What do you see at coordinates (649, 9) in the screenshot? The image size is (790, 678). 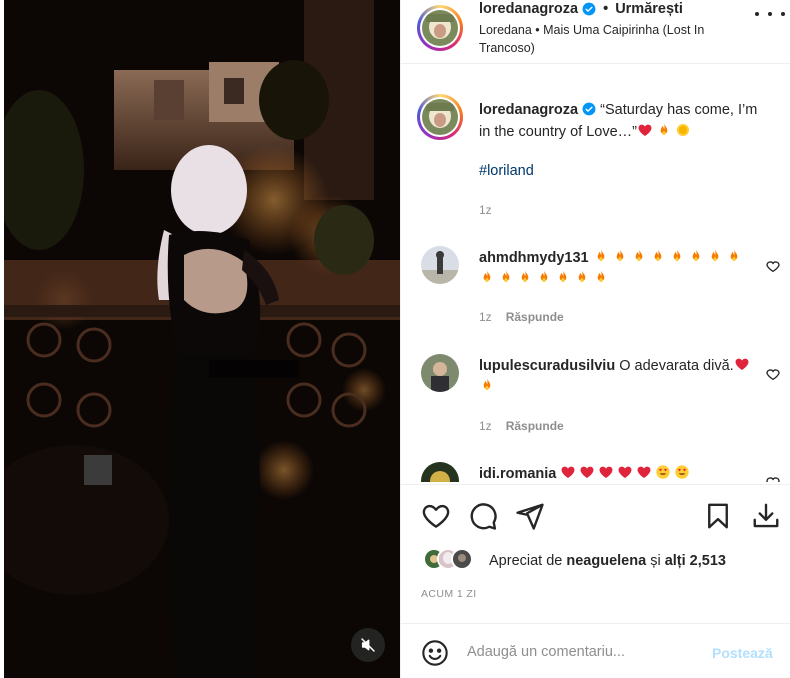 I see `following-button: Urmărești` at bounding box center [649, 9].